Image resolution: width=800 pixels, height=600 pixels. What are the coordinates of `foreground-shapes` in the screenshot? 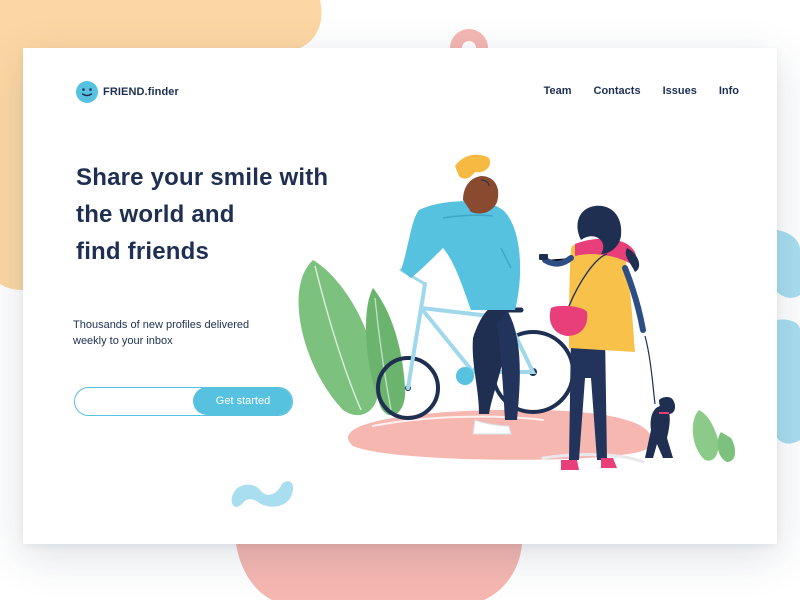 It's located at (262, 494).